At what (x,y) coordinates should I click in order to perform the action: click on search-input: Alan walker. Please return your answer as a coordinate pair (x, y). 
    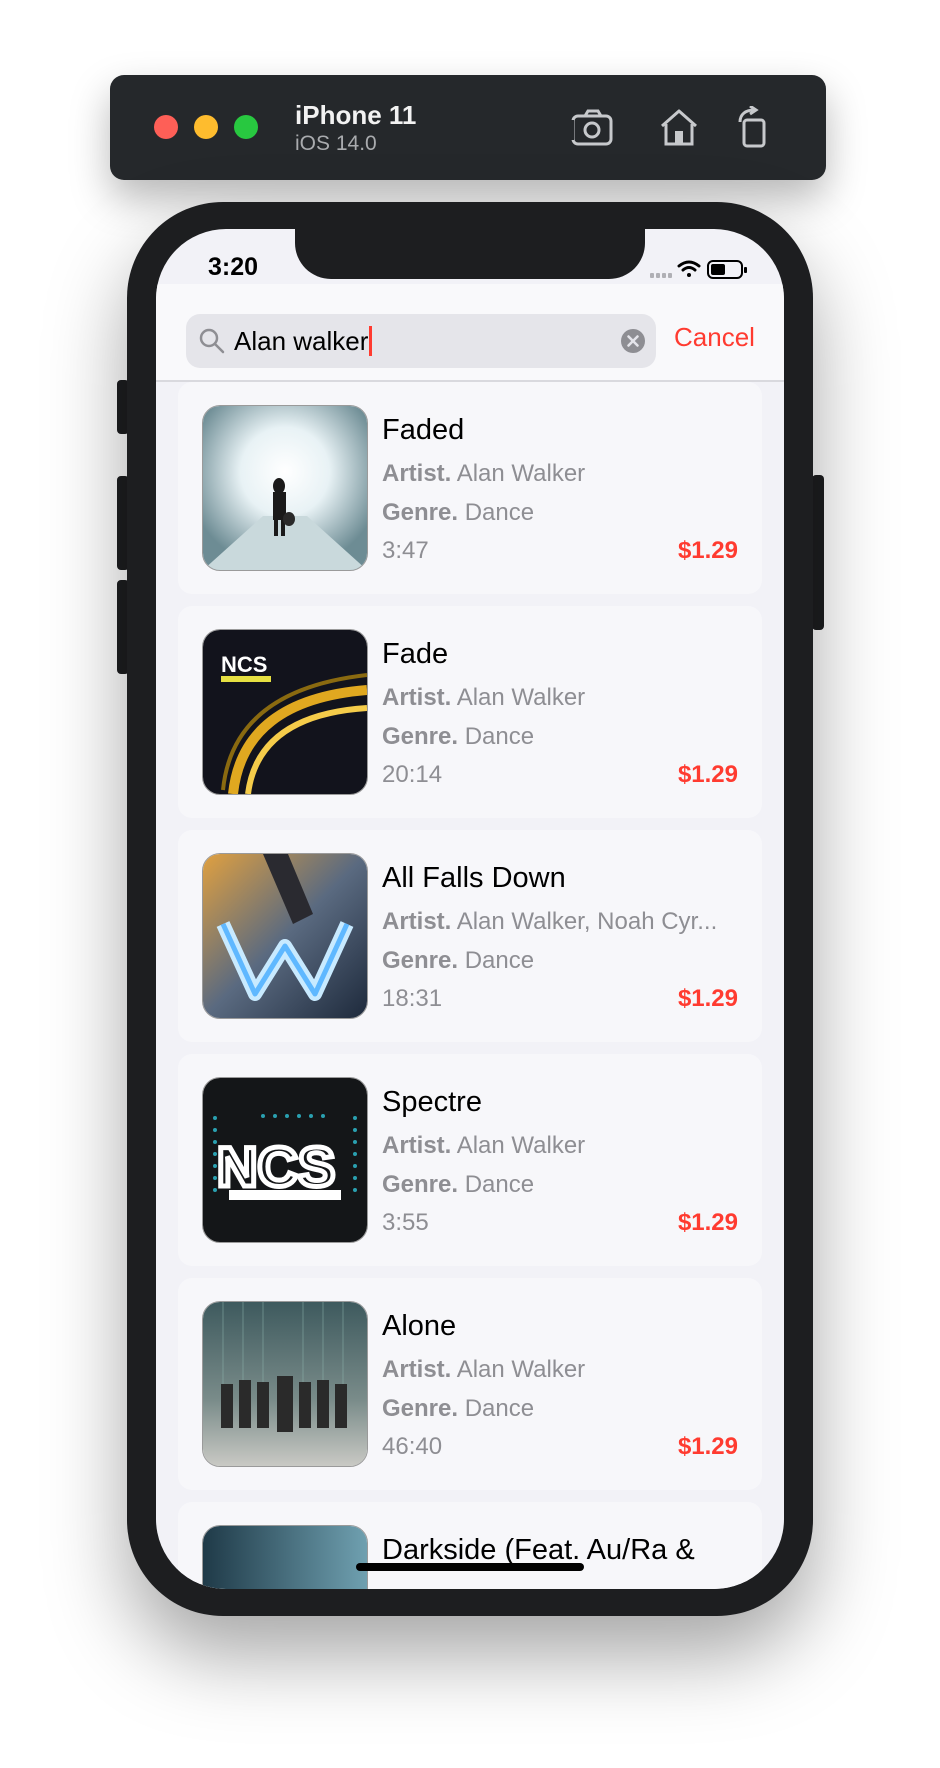
    Looking at the image, I should click on (421, 341).